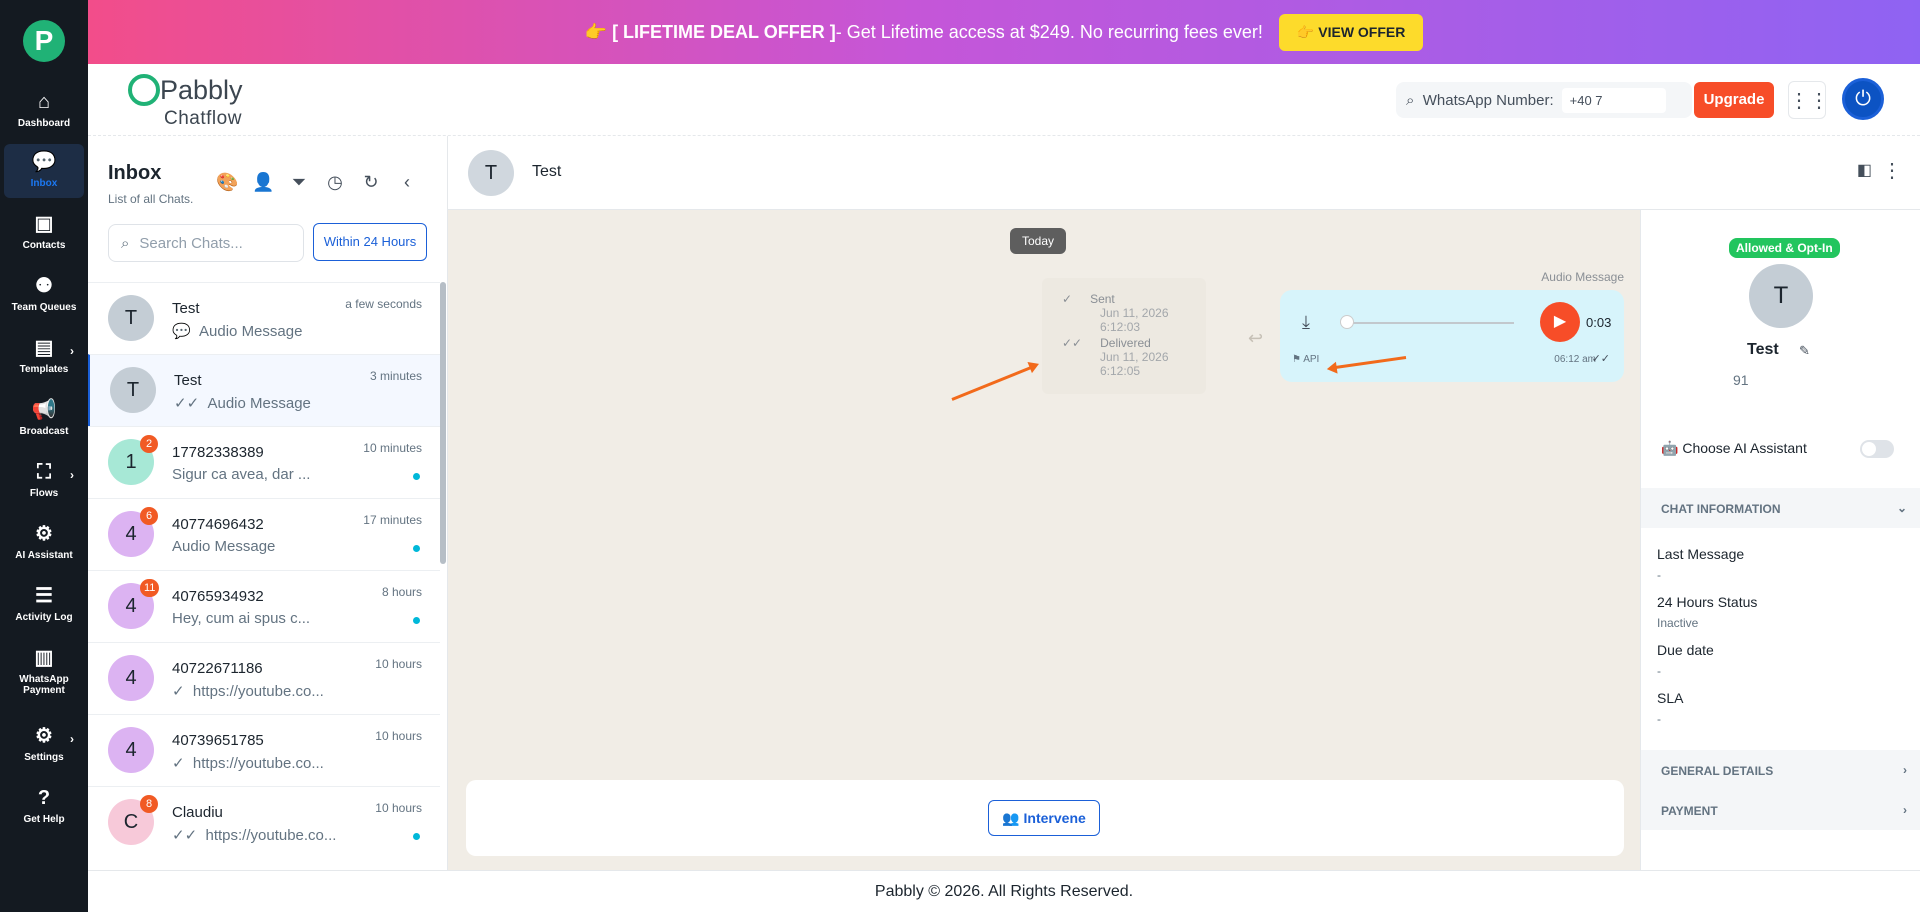 The width and height of the screenshot is (1920, 912). What do you see at coordinates (264, 534) in the screenshot?
I see `chat-list-item: 4 6 40774696432 Audio Message 17 minutes` at bounding box center [264, 534].